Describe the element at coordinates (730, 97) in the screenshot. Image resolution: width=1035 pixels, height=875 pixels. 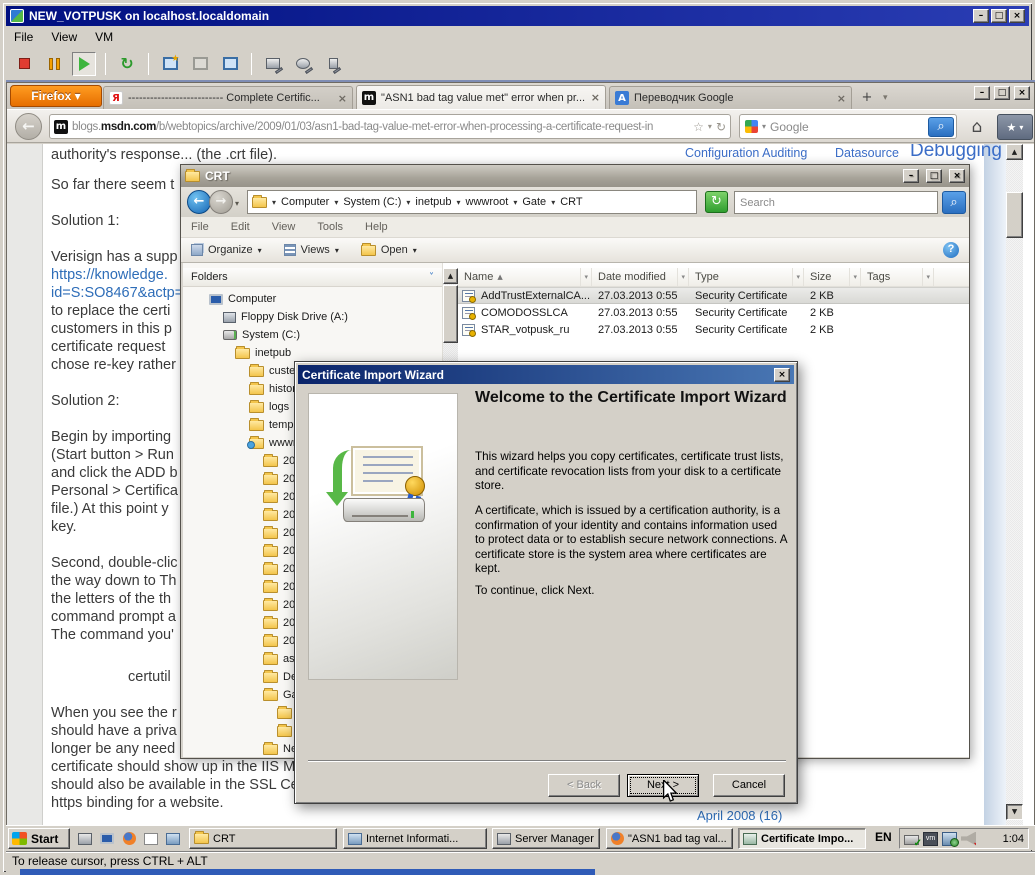
I see `tab-google-translate: A Переводчик Google ×` at that location.